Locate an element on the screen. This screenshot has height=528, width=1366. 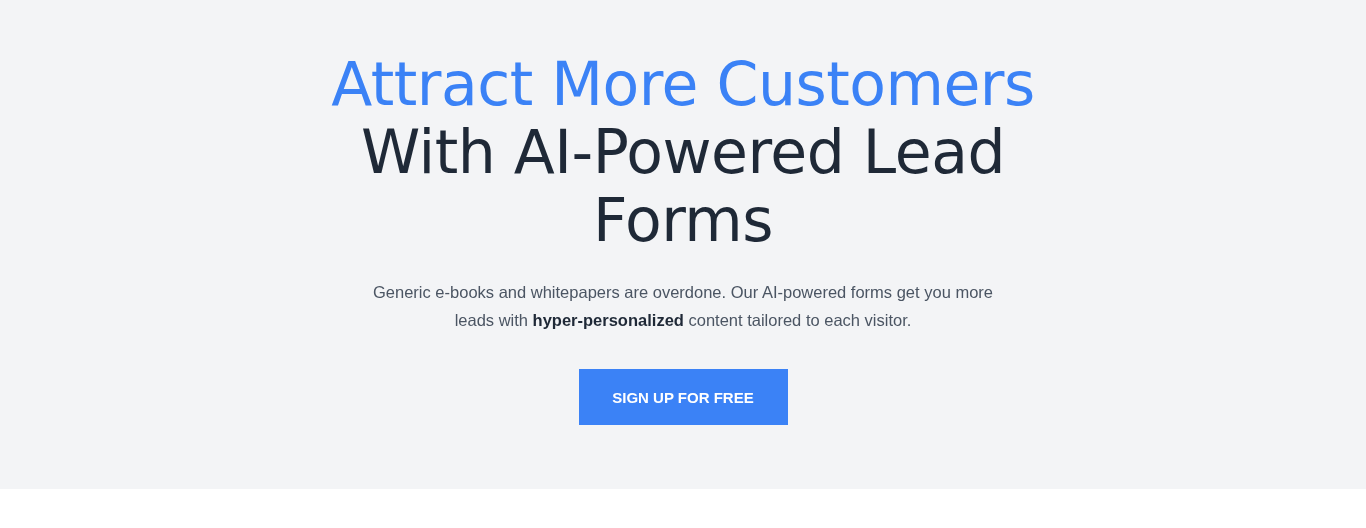
hero-description: Generic e-books and whitepapers are overdone. Our AI-powered forms get you more leads with hyper-personalized content tailored to each visitor. is located at coordinates (683, 306).